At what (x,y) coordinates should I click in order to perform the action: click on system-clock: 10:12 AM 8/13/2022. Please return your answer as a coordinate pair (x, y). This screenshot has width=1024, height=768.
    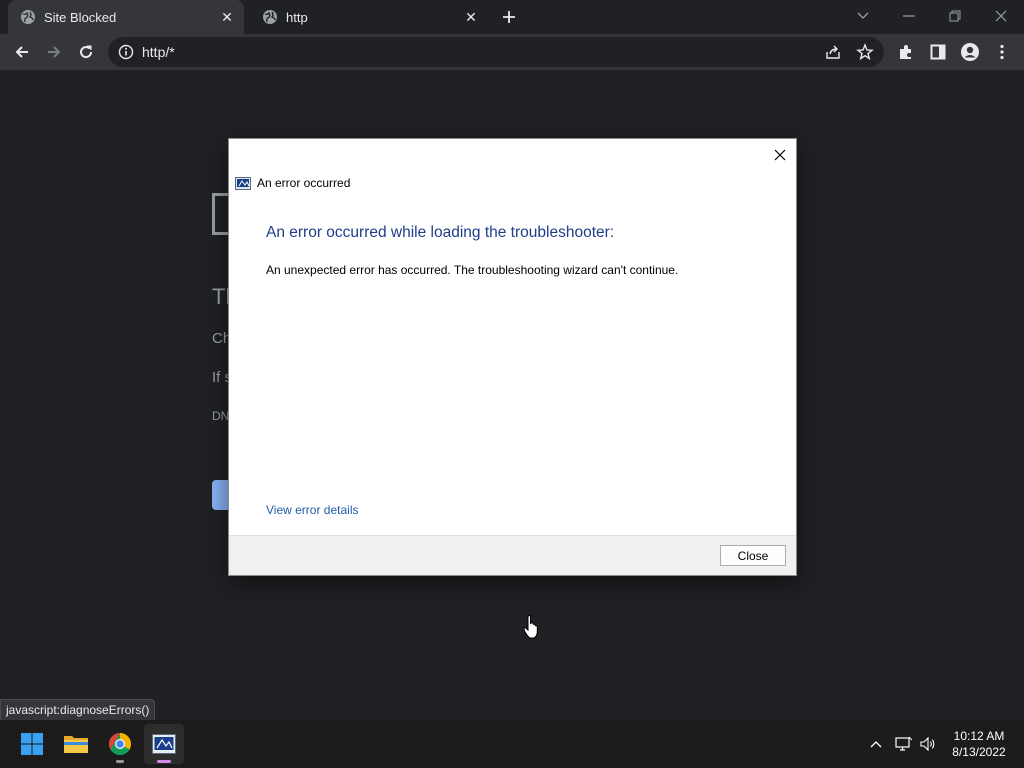
    Looking at the image, I should click on (979, 744).